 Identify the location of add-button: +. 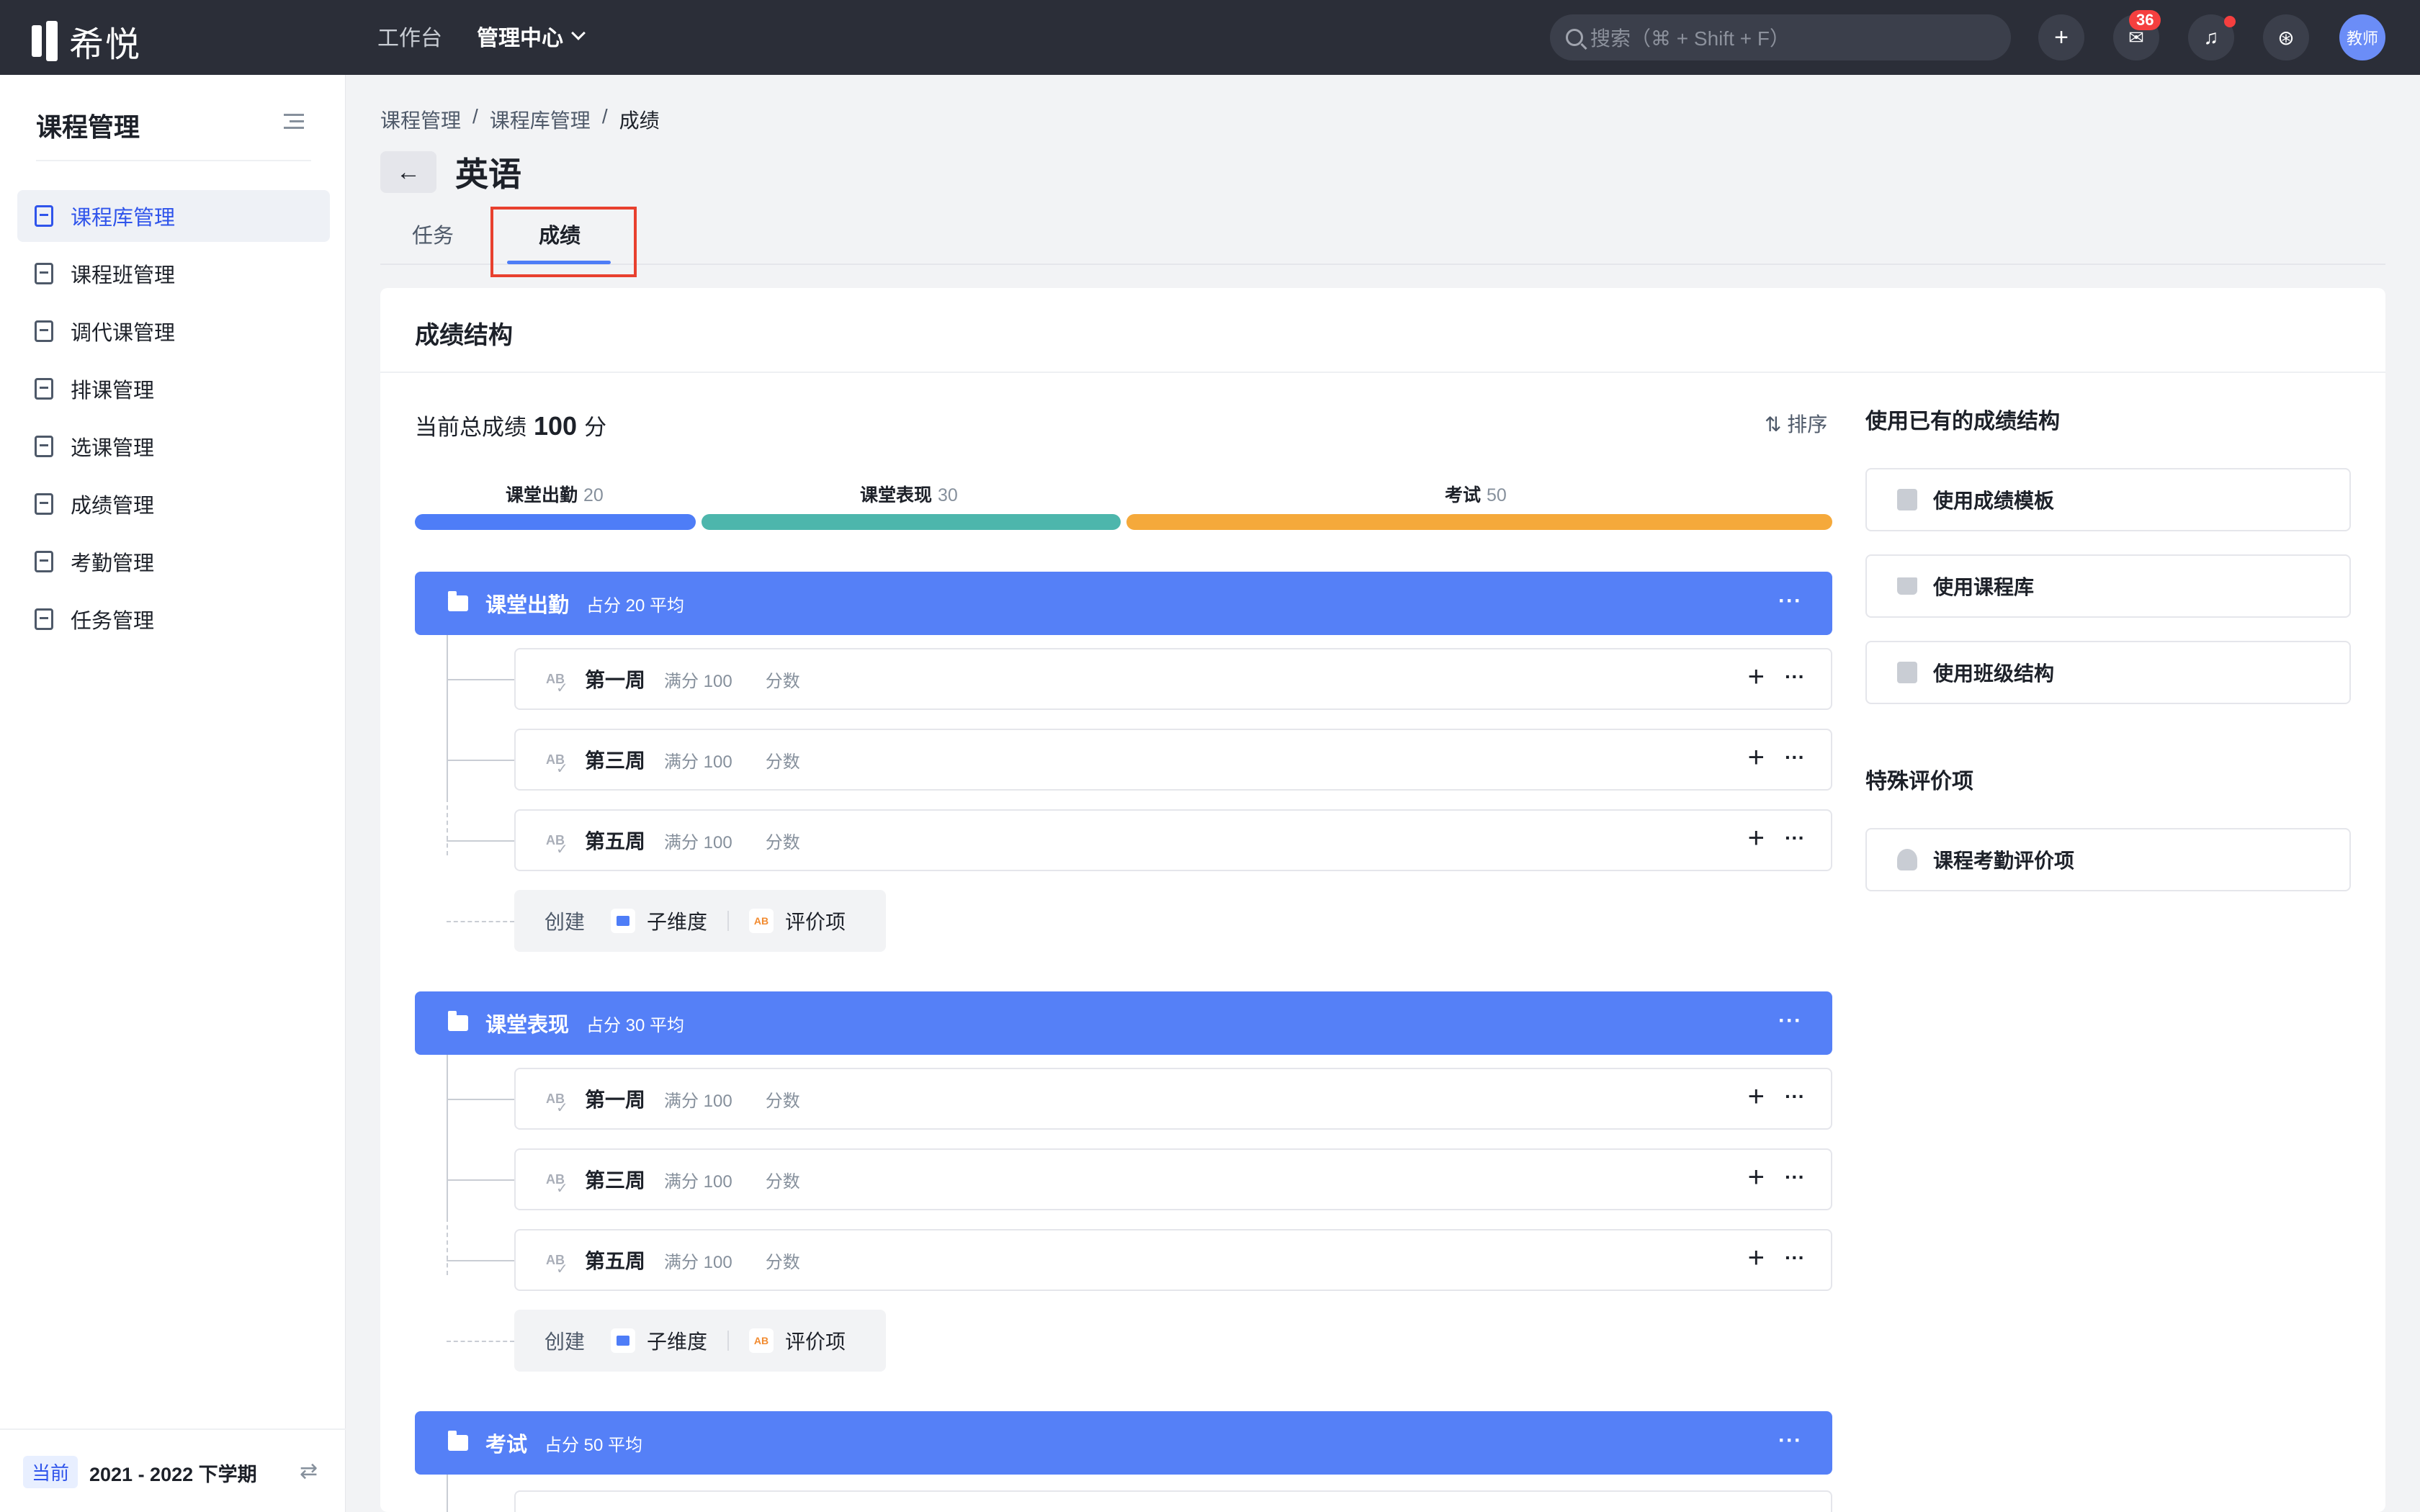
(2061, 37).